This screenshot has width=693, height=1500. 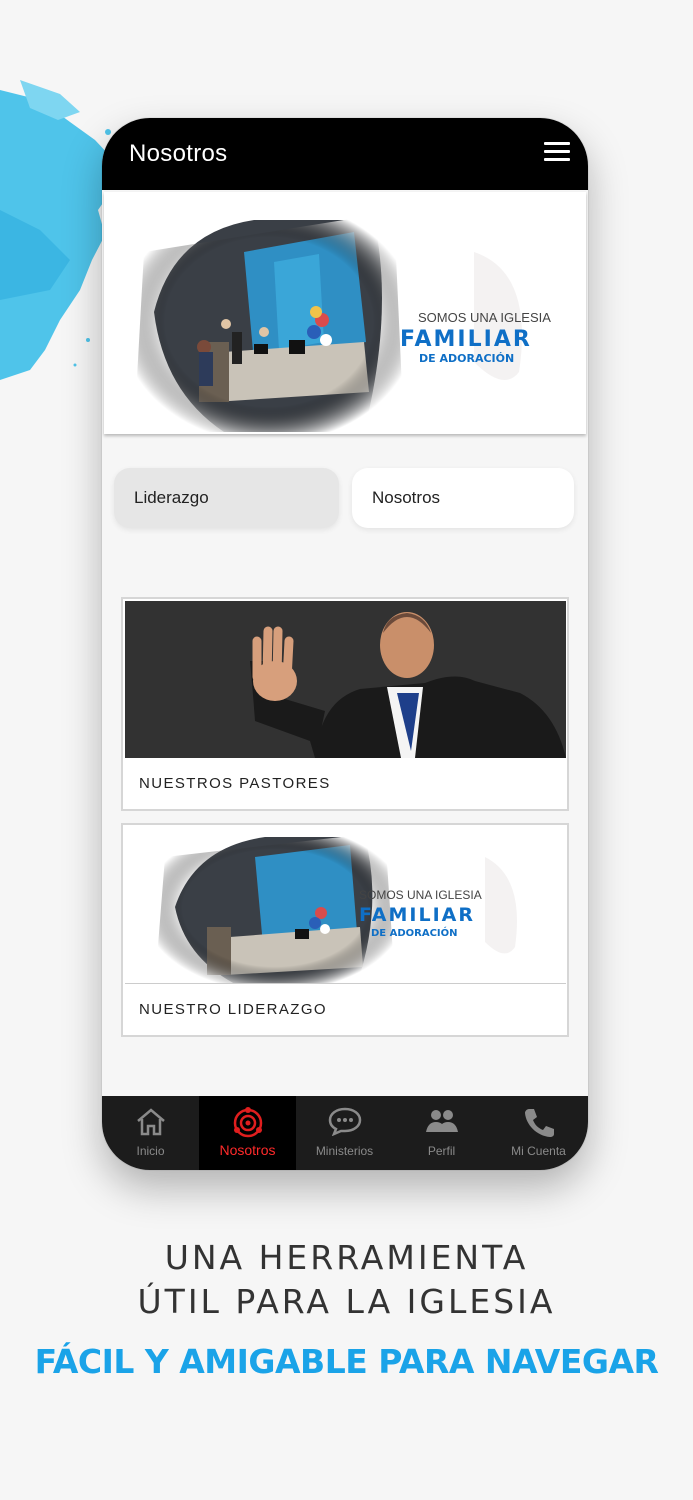 I want to click on tab-inicio: Inicio, so click(x=150, y=1133).